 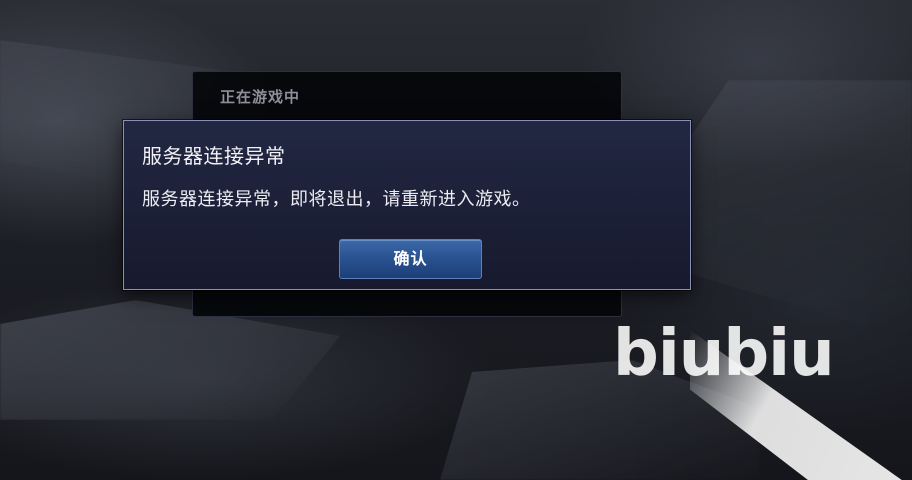 I want to click on dialog-title: 服务器连接异常, so click(x=214, y=156).